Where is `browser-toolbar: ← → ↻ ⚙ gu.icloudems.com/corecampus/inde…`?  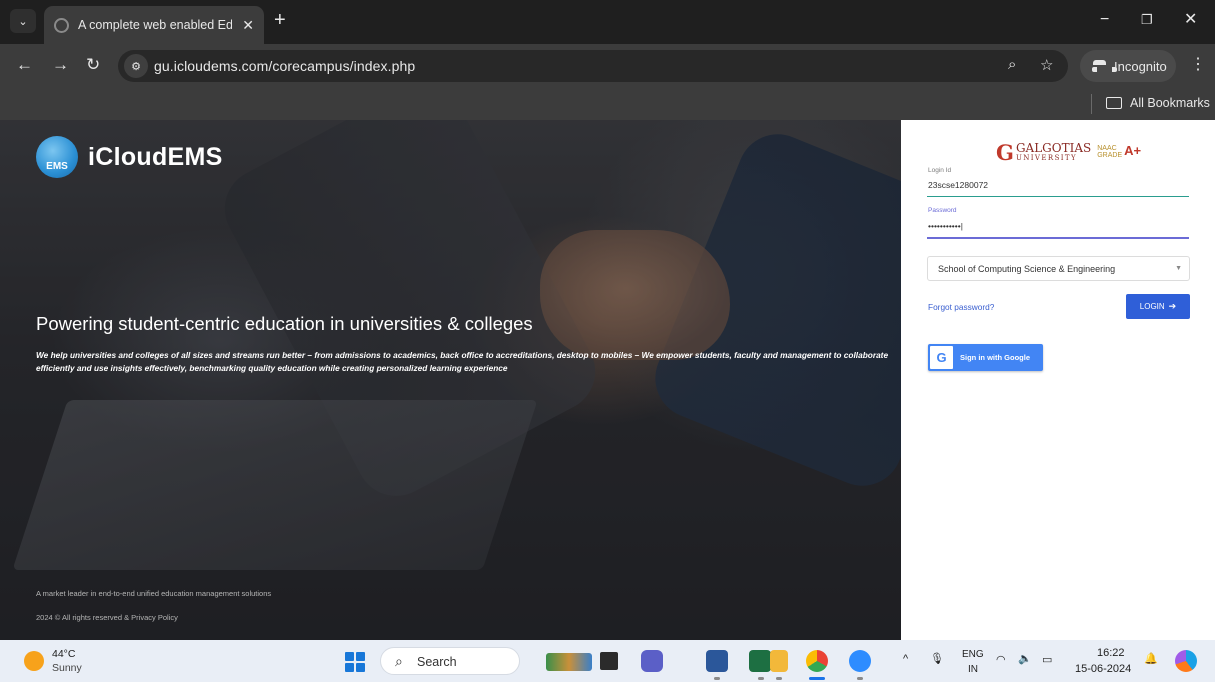
browser-toolbar: ← → ↻ ⚙ gu.icloudems.com/corecampus/inde… is located at coordinates (607, 66).